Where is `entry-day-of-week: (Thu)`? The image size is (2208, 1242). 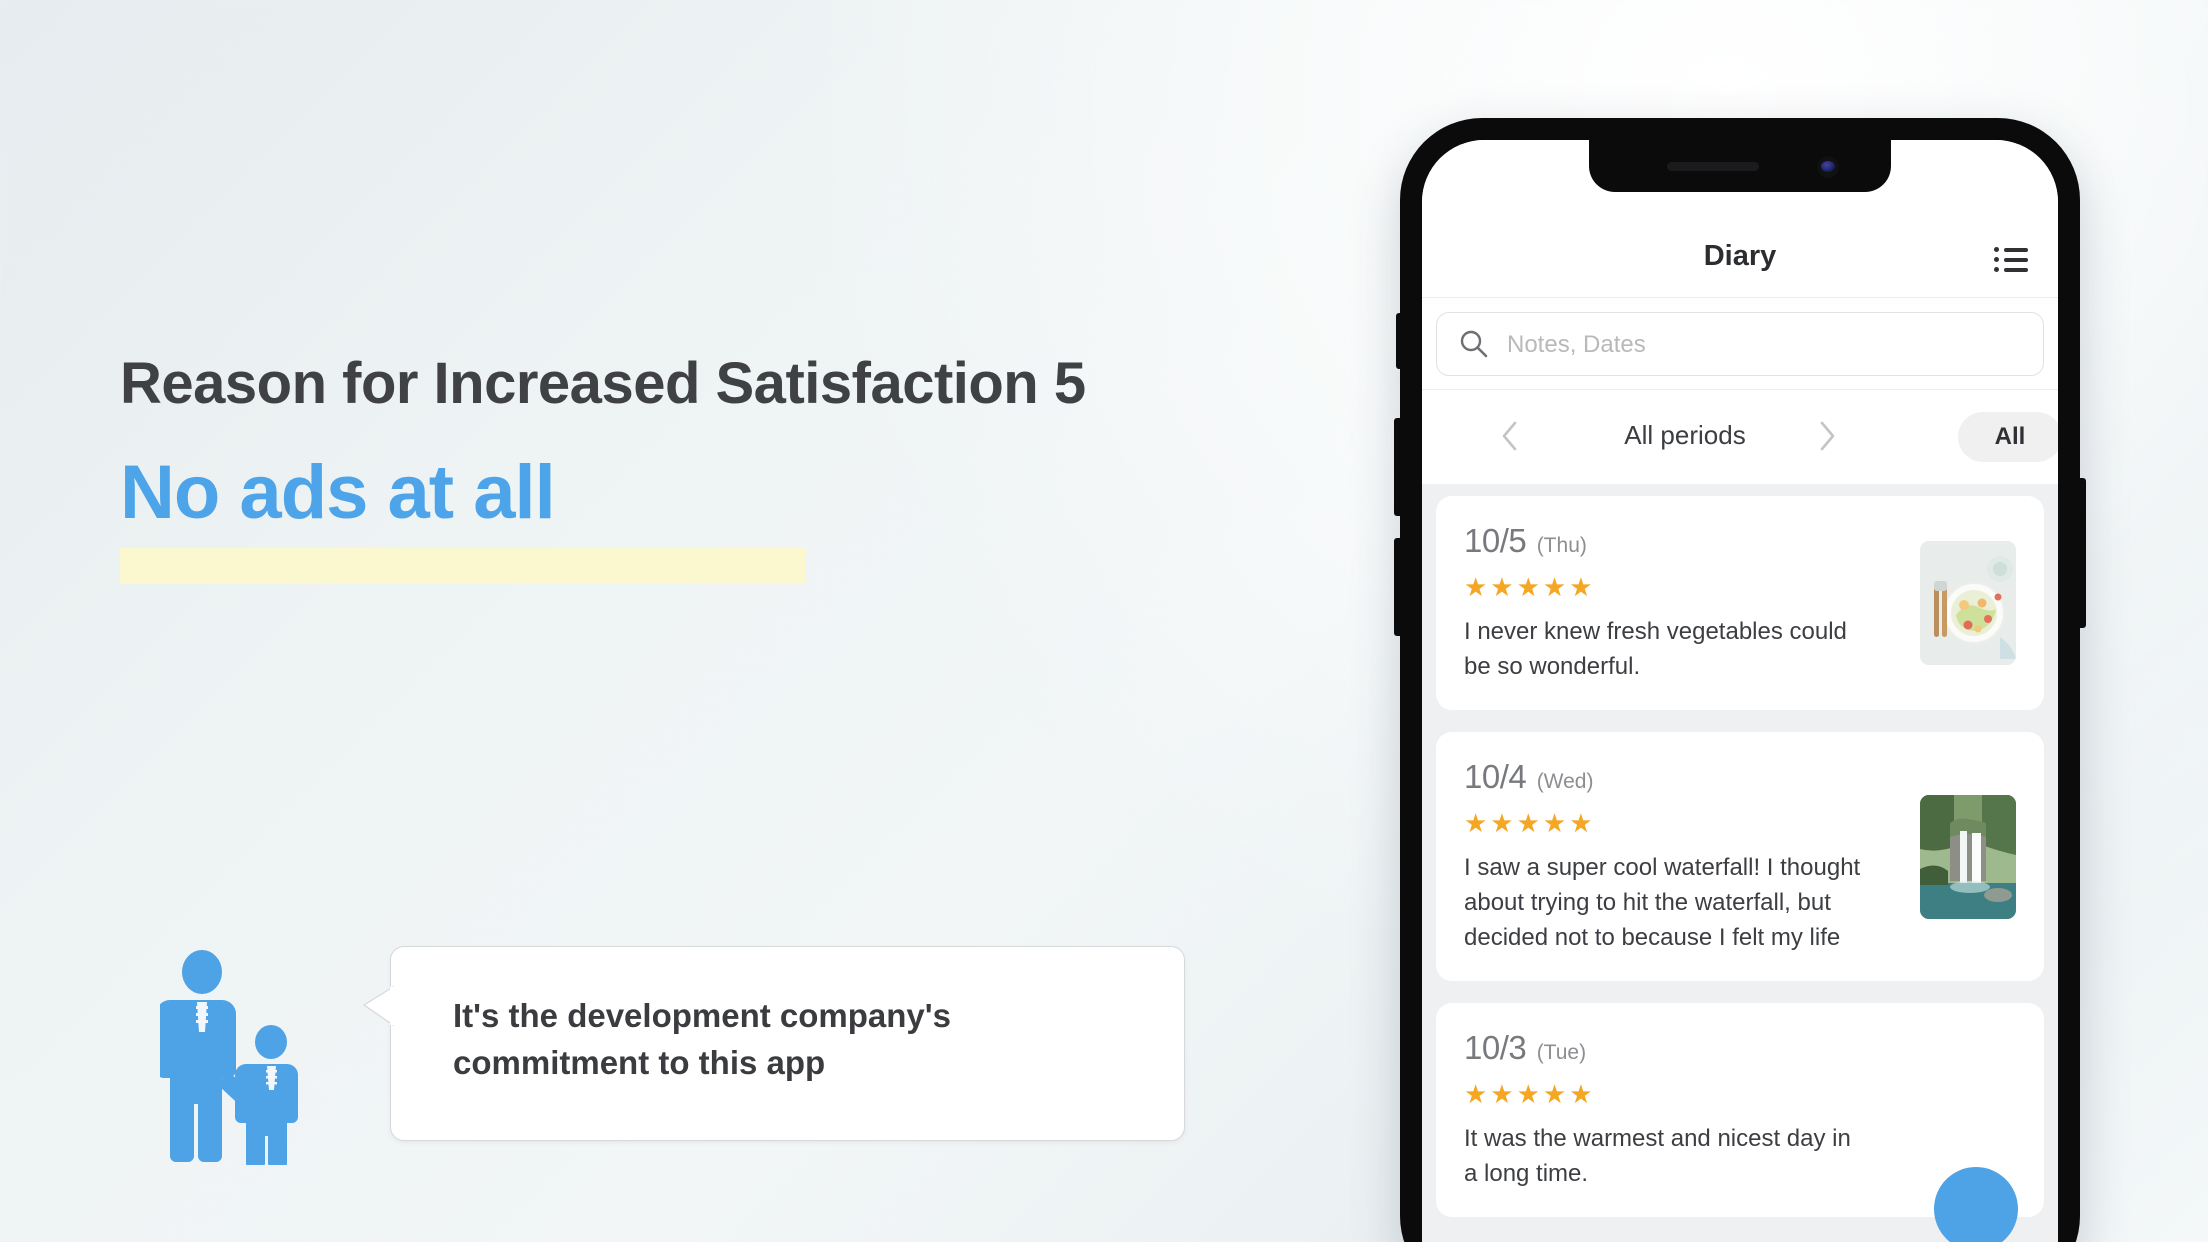
entry-day-of-week: (Thu) is located at coordinates (1561, 545).